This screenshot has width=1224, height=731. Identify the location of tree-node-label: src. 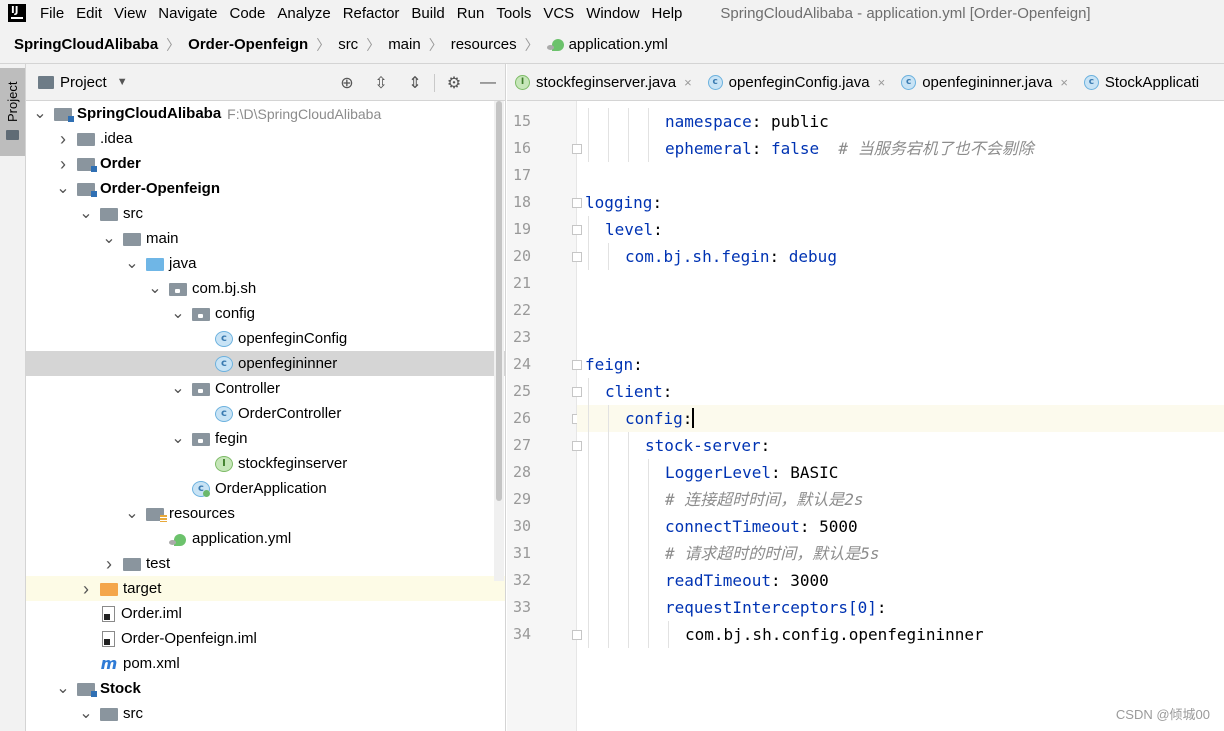
(133, 213).